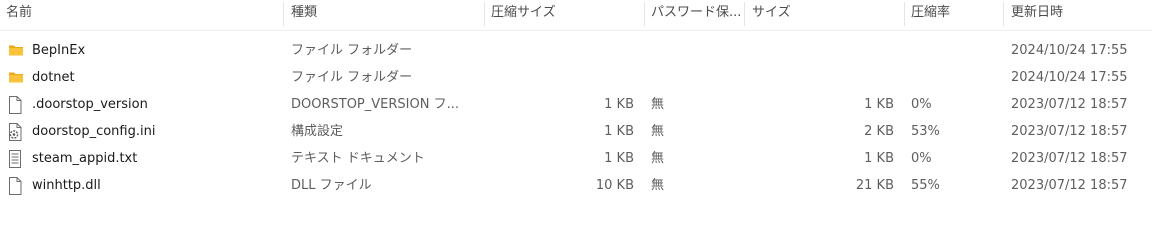 Image resolution: width=1152 pixels, height=240 pixels. Describe the element at coordinates (925, 131) in the screenshot. I see `file-ratio: 53%` at that location.